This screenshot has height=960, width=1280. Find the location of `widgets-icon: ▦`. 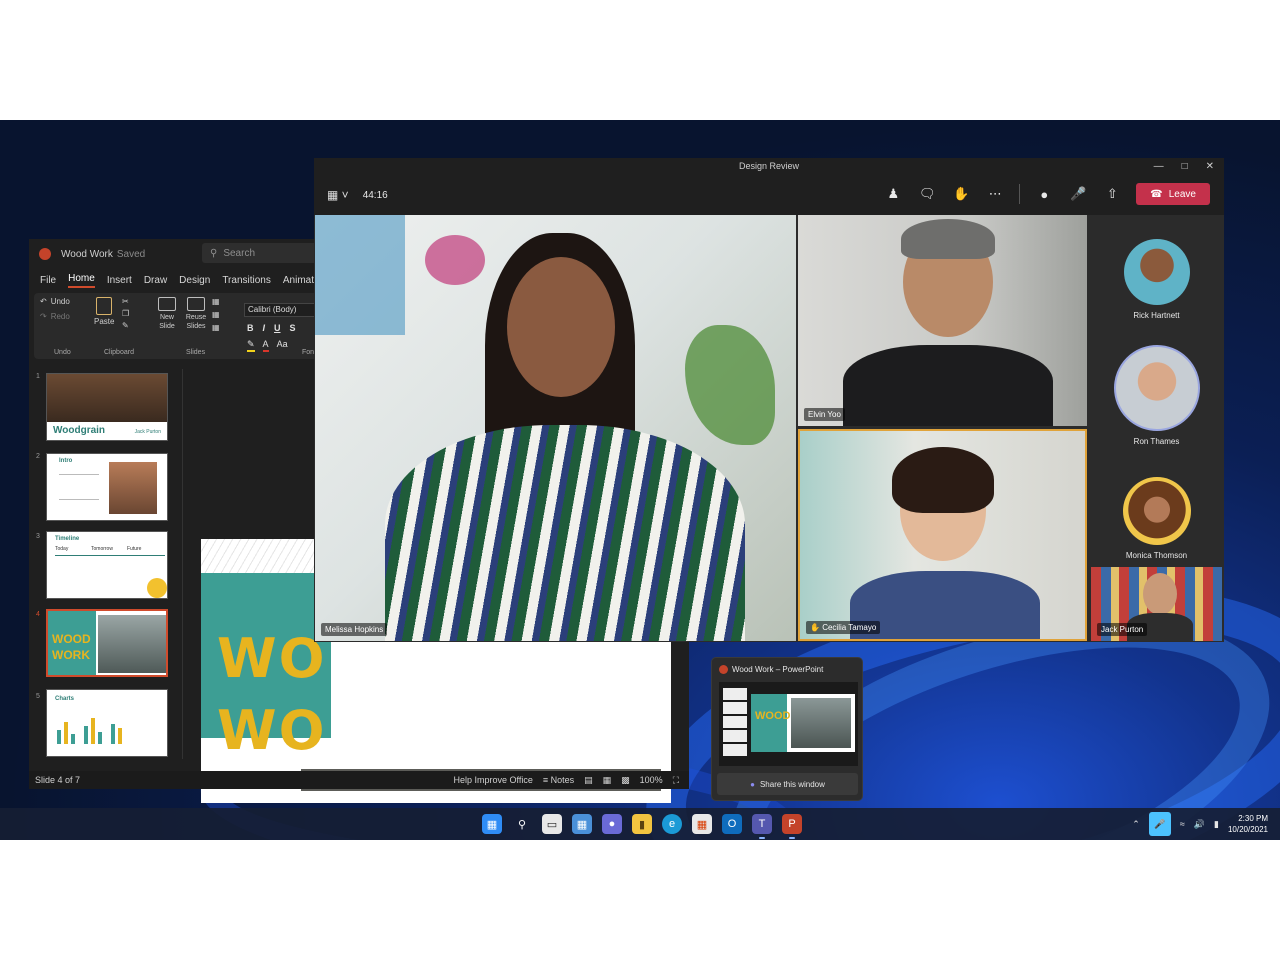

widgets-icon: ▦ is located at coordinates (582, 824).